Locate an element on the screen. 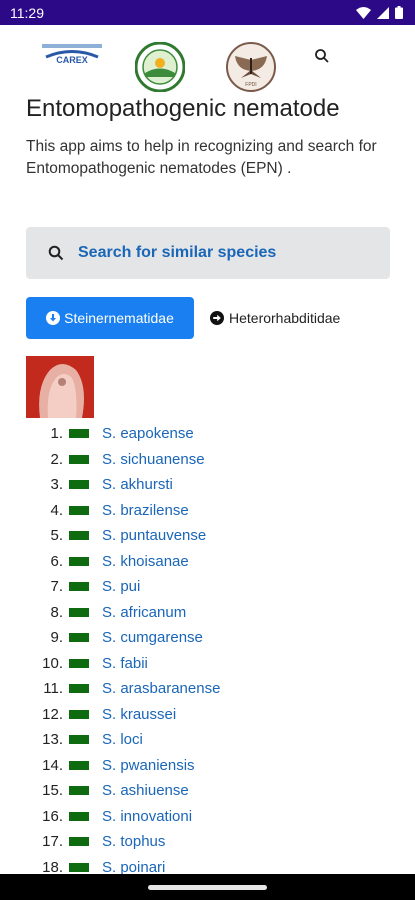 The width and height of the screenshot is (415, 900). home-gesture-handle is located at coordinates (207, 887).